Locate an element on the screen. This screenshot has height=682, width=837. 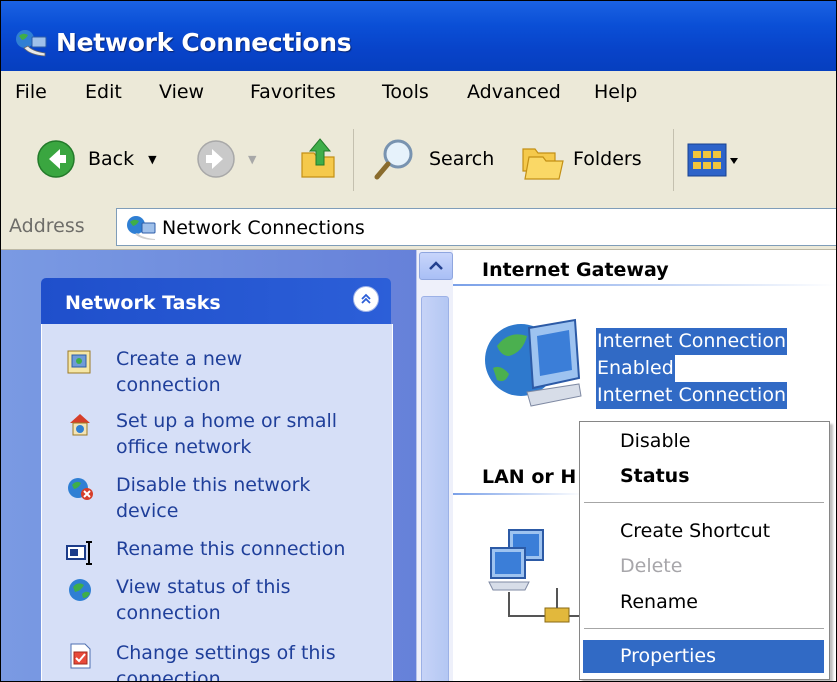
connection-type: Internet Connection is located at coordinates (691, 395).